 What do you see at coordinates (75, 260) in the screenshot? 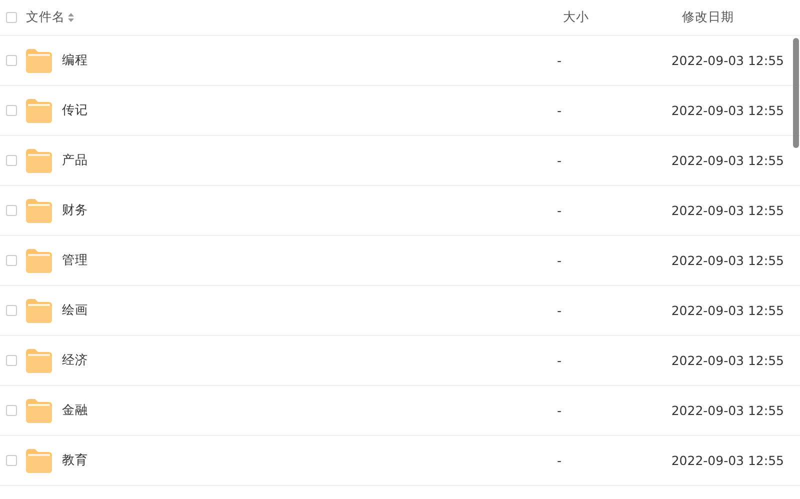
I see `folder-name: 管理` at bounding box center [75, 260].